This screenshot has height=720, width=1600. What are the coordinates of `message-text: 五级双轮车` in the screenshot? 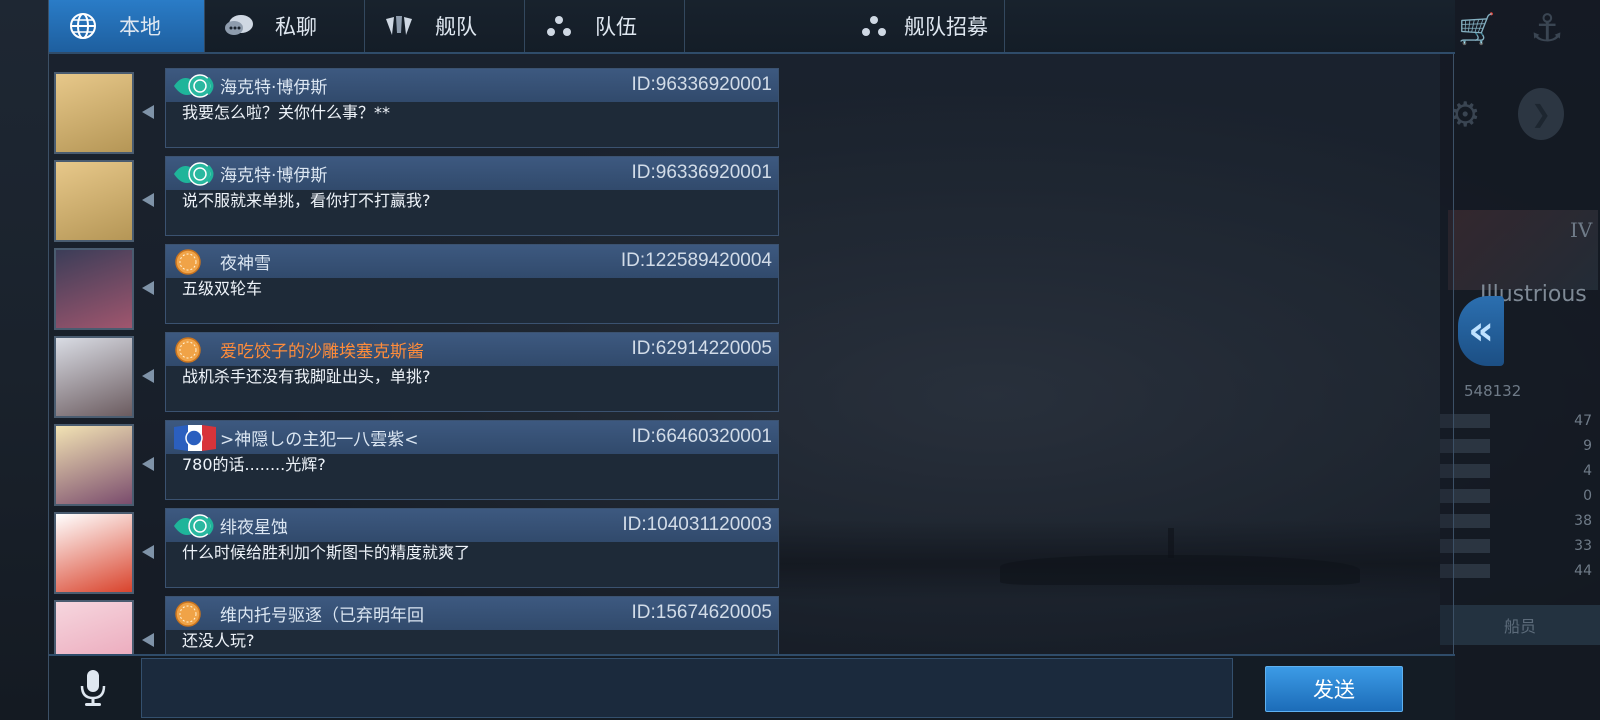 It's located at (222, 288).